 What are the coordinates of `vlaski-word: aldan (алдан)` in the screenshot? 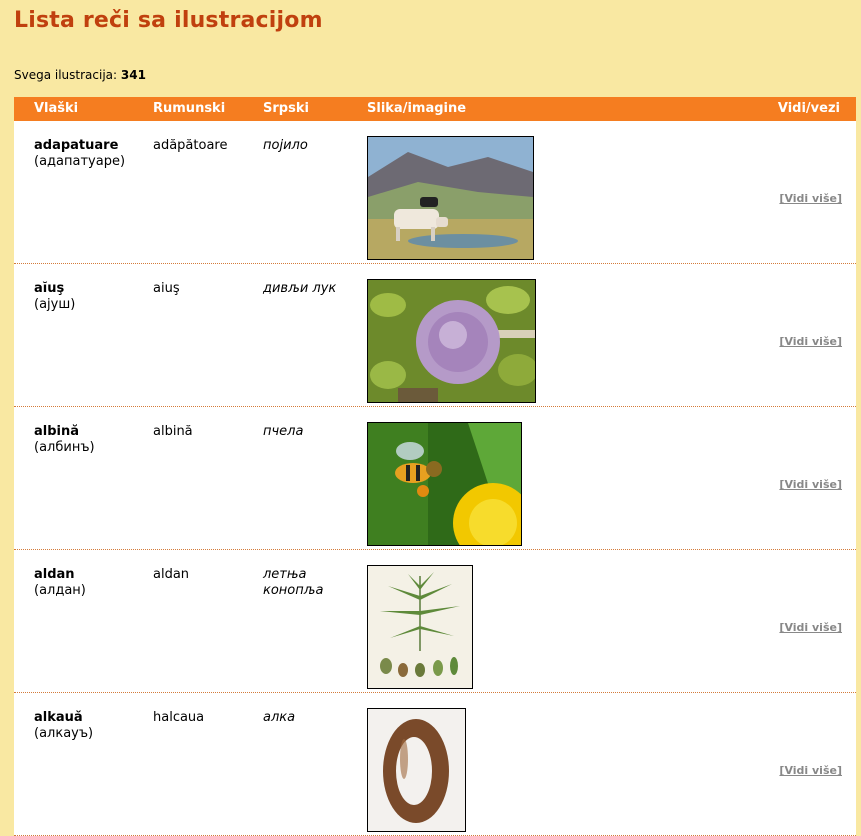 It's located at (60, 583).